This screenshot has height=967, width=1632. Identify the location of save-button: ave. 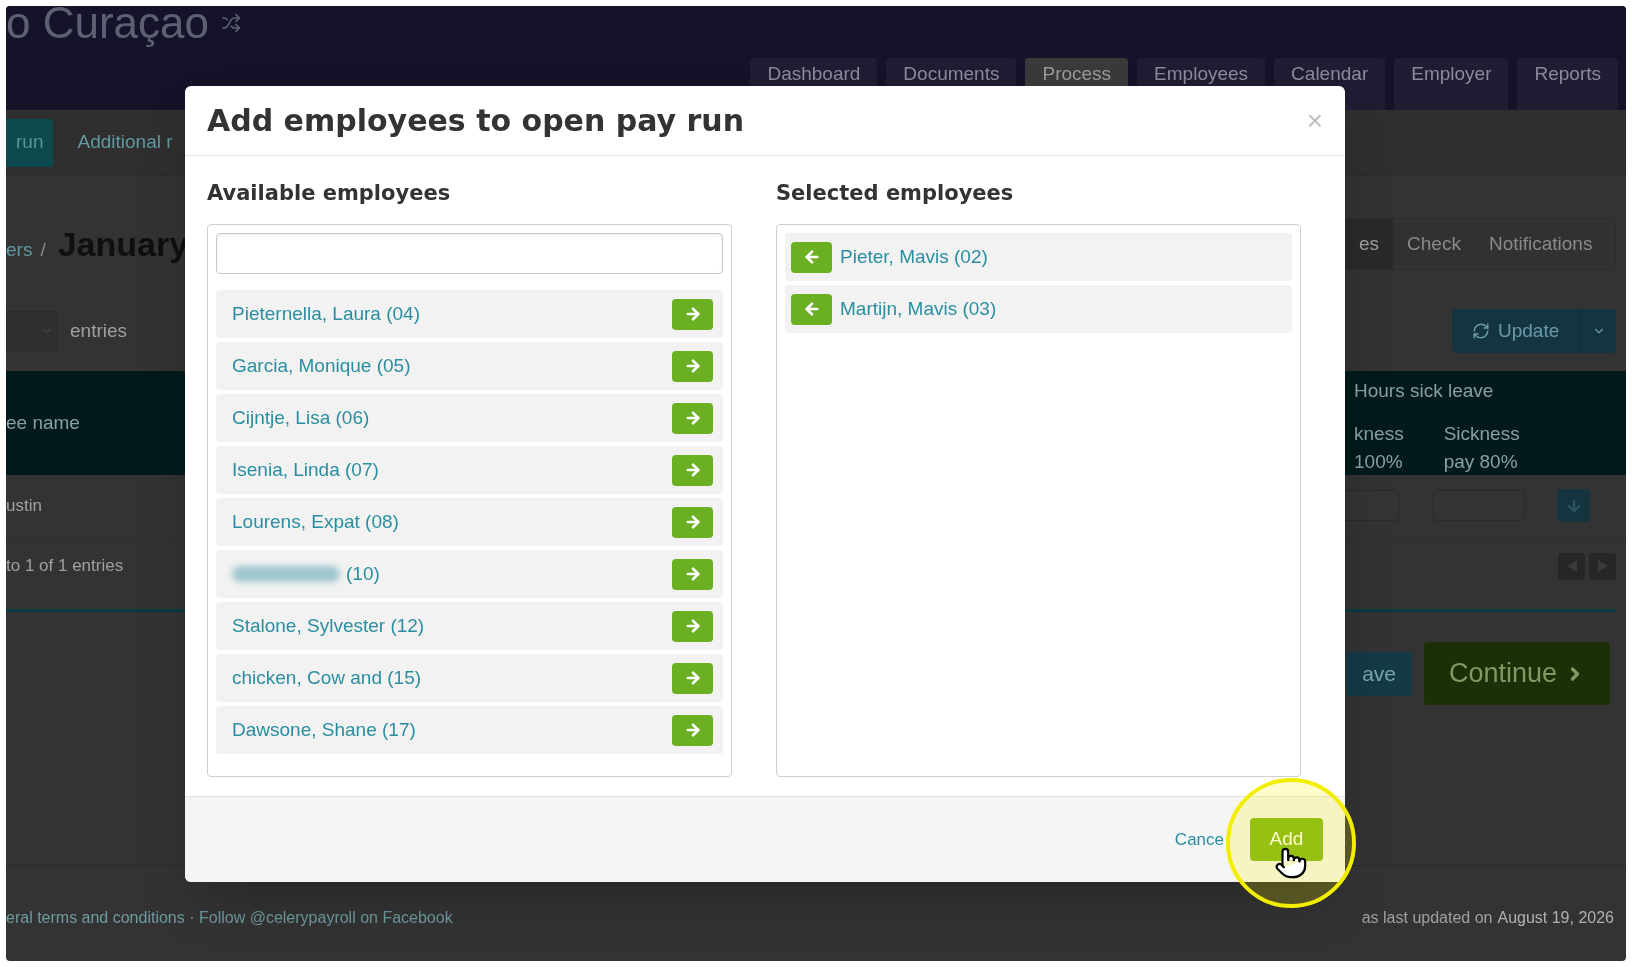
(1379, 673).